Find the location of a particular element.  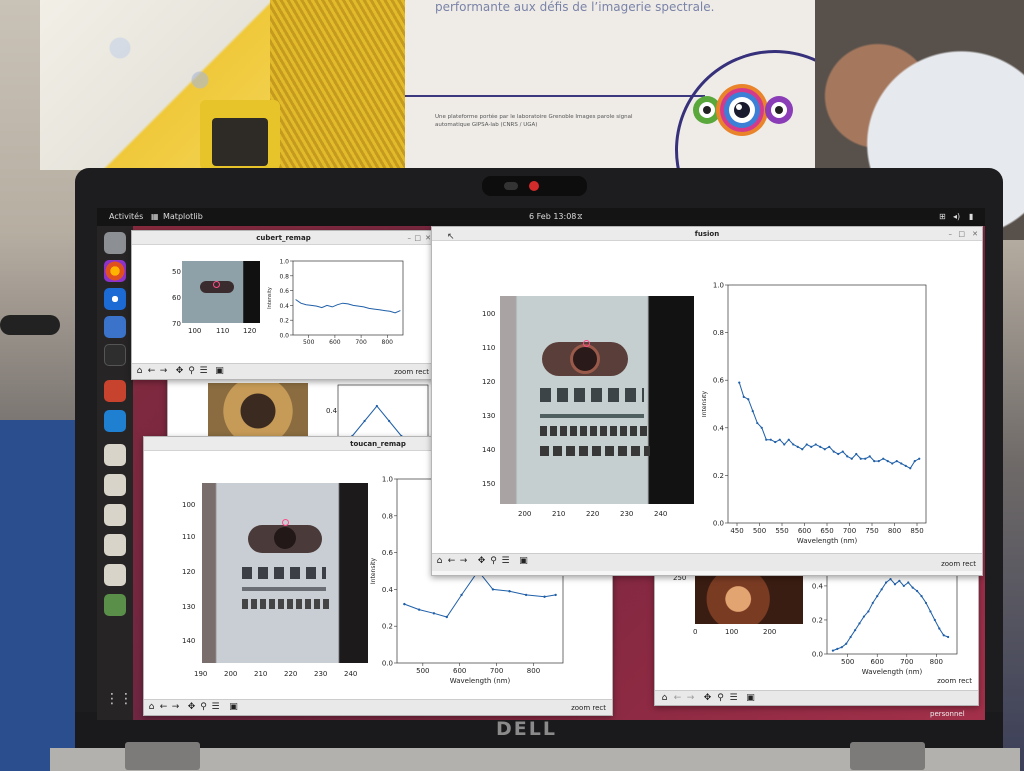

battery-icon: ▮ is located at coordinates (971, 216).